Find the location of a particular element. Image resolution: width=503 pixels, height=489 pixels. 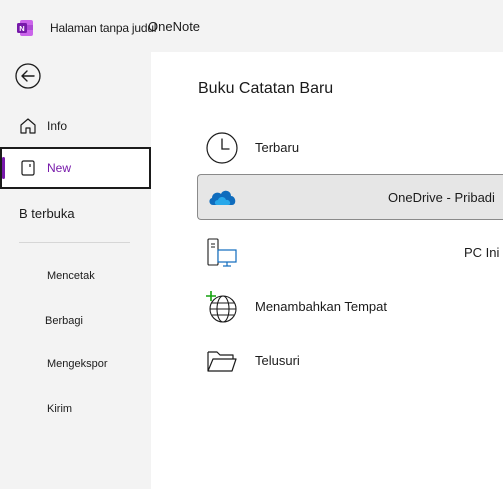

back-arrow-icon is located at coordinates (28, 76).